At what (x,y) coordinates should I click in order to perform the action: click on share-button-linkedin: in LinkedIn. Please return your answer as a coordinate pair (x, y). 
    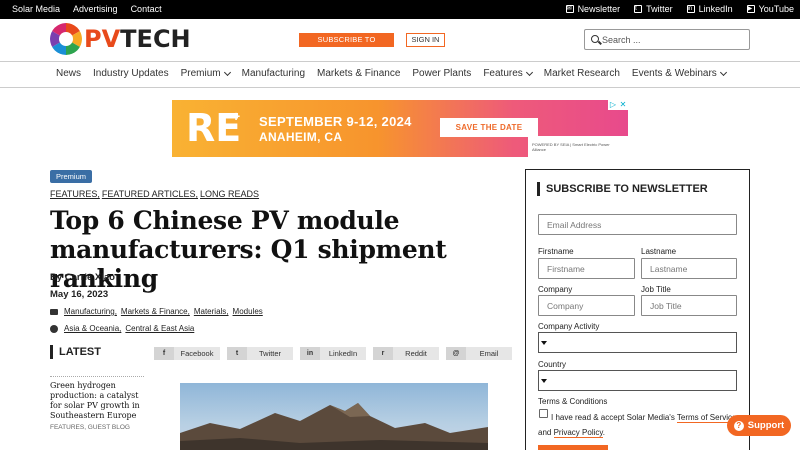
    Looking at the image, I should click on (333, 353).